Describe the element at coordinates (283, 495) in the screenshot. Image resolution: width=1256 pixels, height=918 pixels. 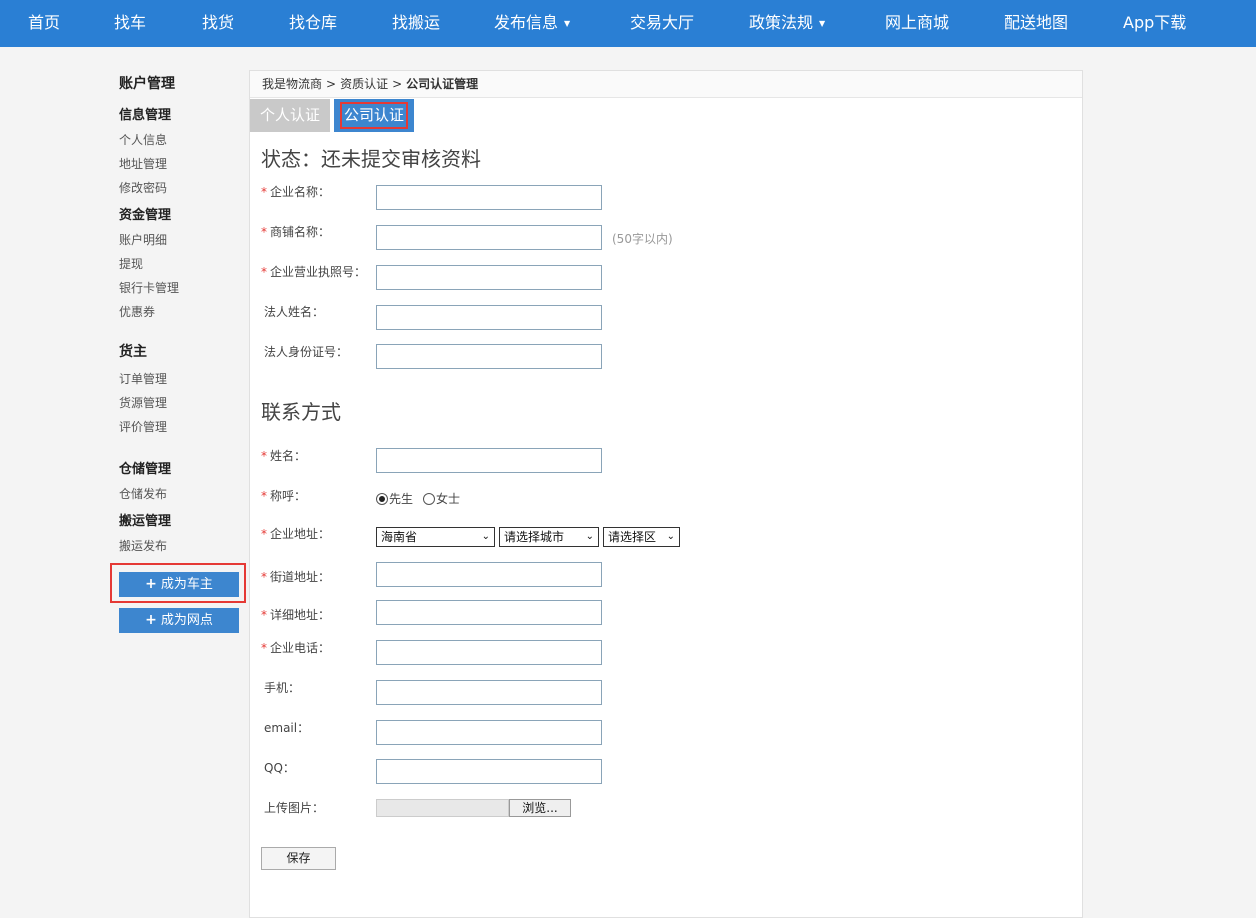
I see `label-salutation: * 称呼：` at that location.